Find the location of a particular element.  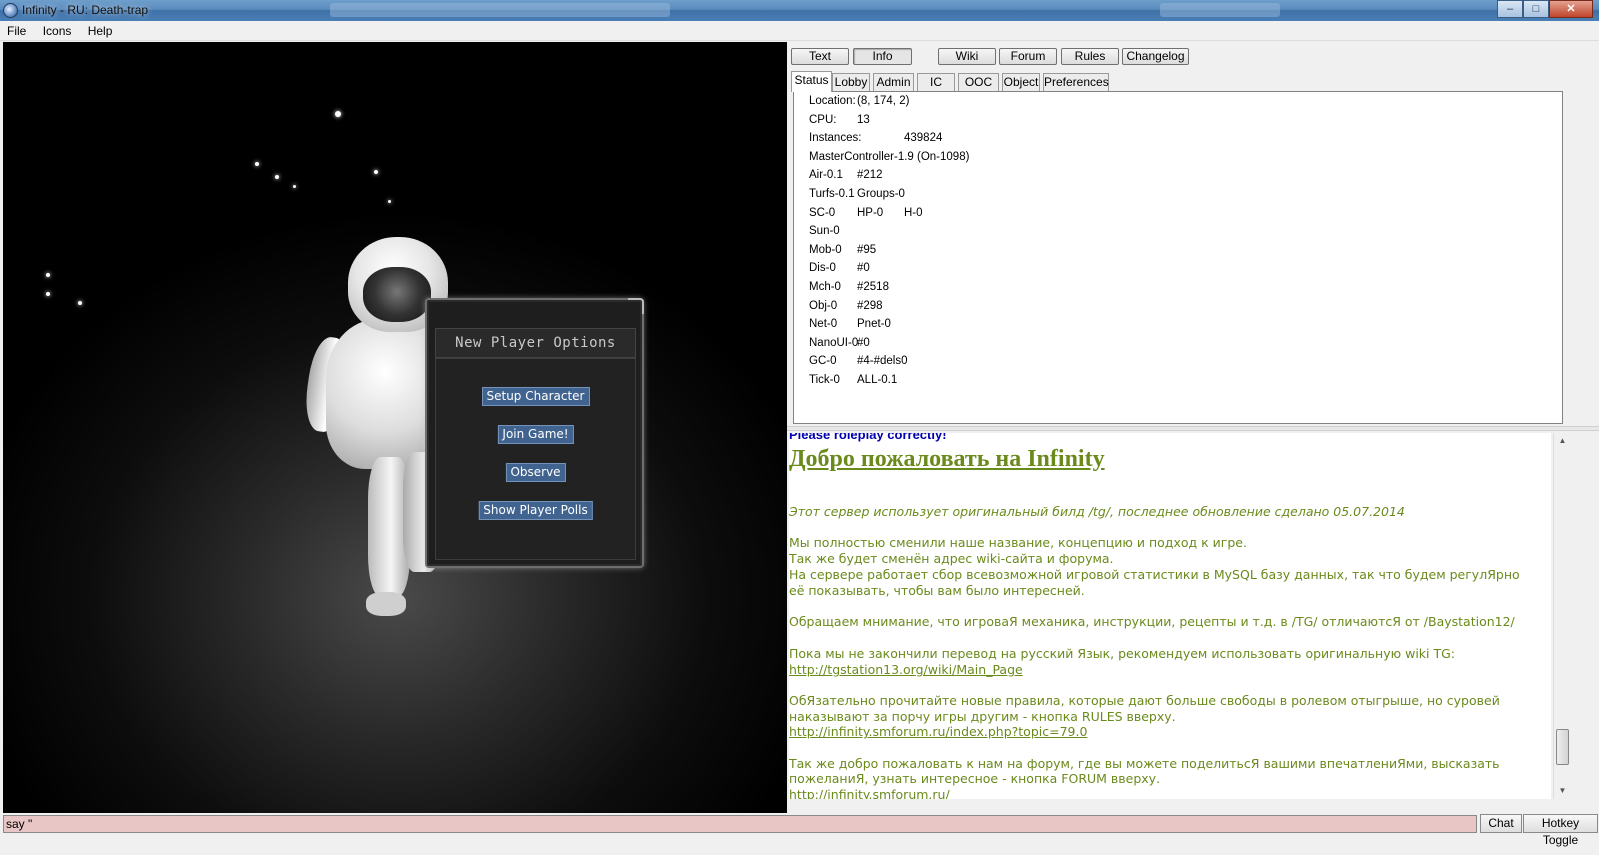

command-input: say " is located at coordinates (740, 824).